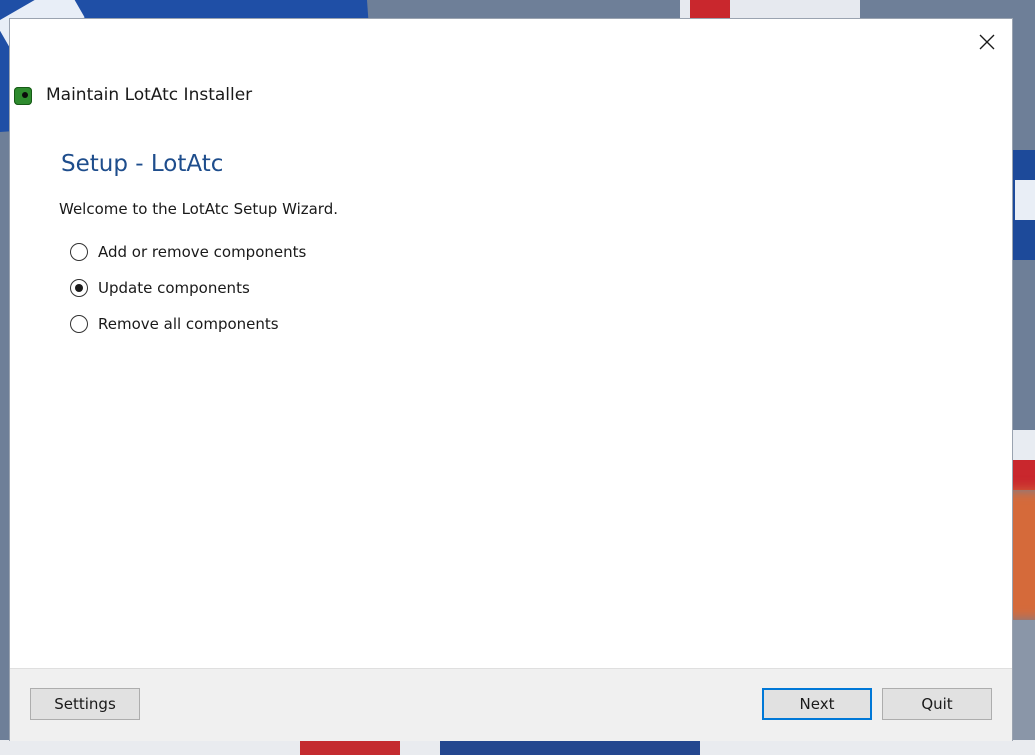  Describe the element at coordinates (23, 96) in the screenshot. I see `lotatc-app-icon` at that location.